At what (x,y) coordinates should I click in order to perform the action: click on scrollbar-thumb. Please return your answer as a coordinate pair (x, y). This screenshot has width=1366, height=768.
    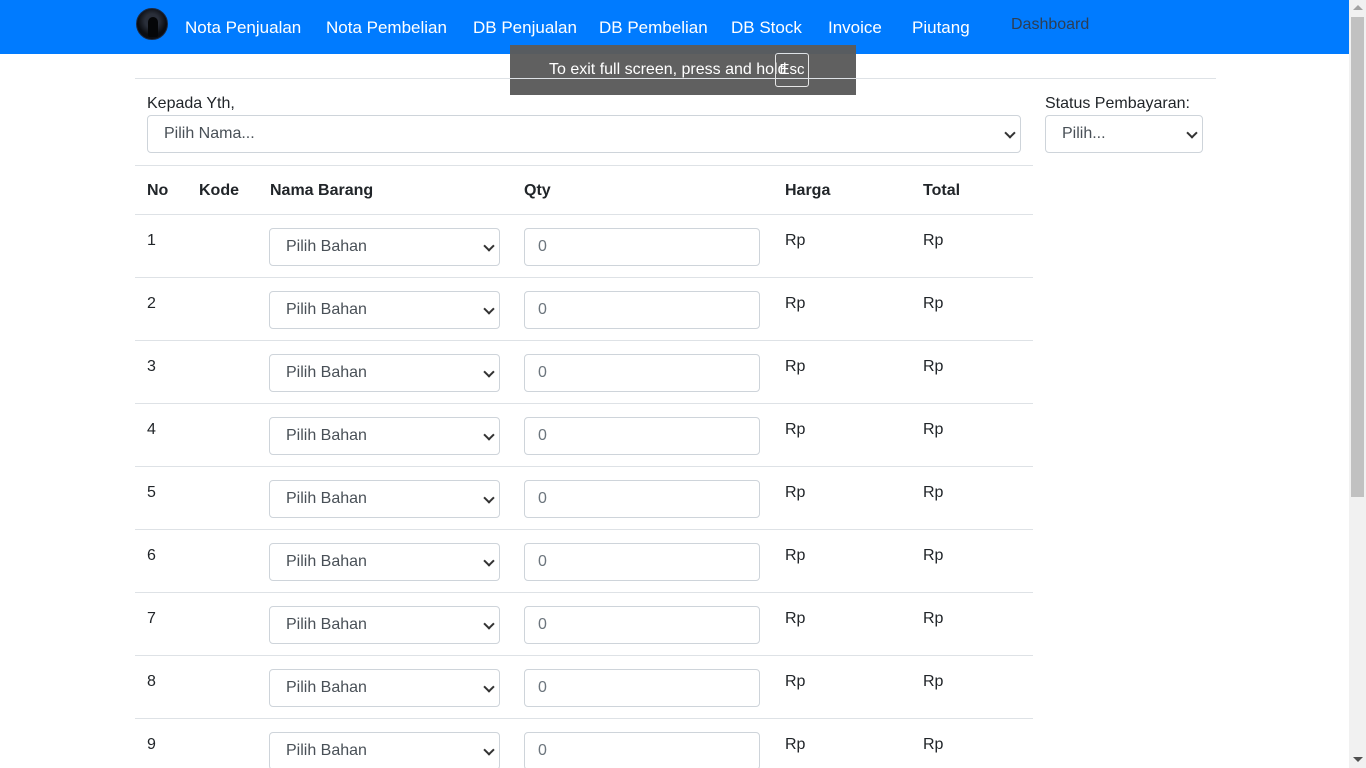
    Looking at the image, I should click on (1357, 257).